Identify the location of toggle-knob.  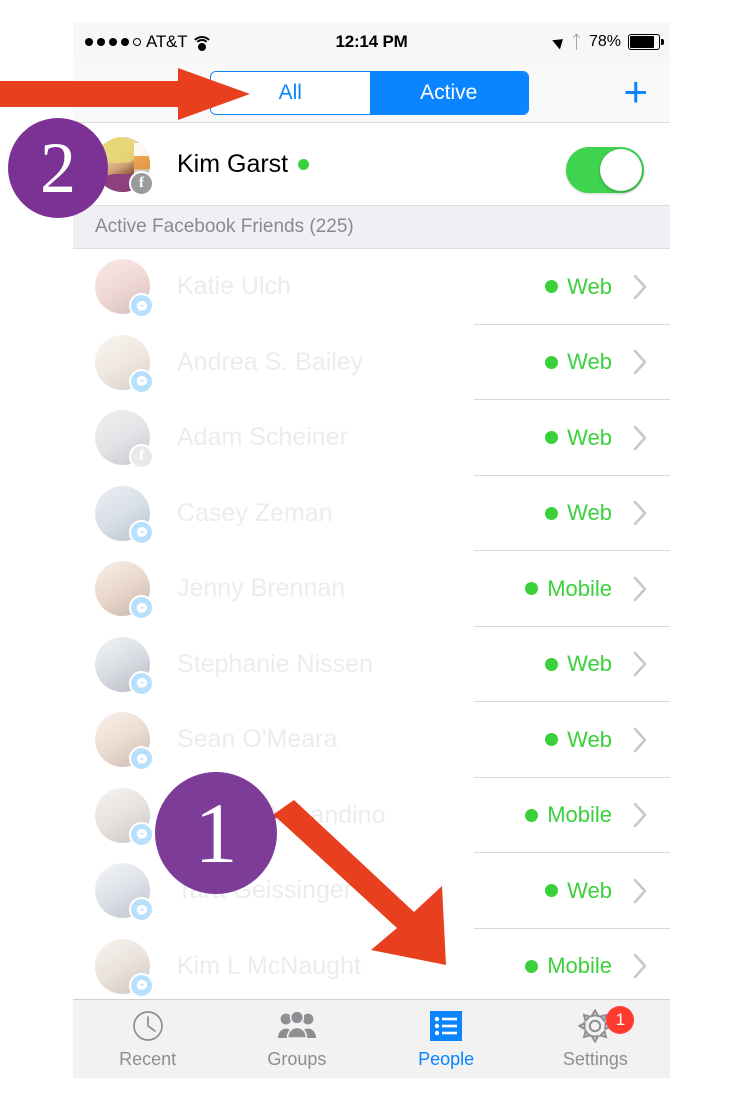
(621, 170).